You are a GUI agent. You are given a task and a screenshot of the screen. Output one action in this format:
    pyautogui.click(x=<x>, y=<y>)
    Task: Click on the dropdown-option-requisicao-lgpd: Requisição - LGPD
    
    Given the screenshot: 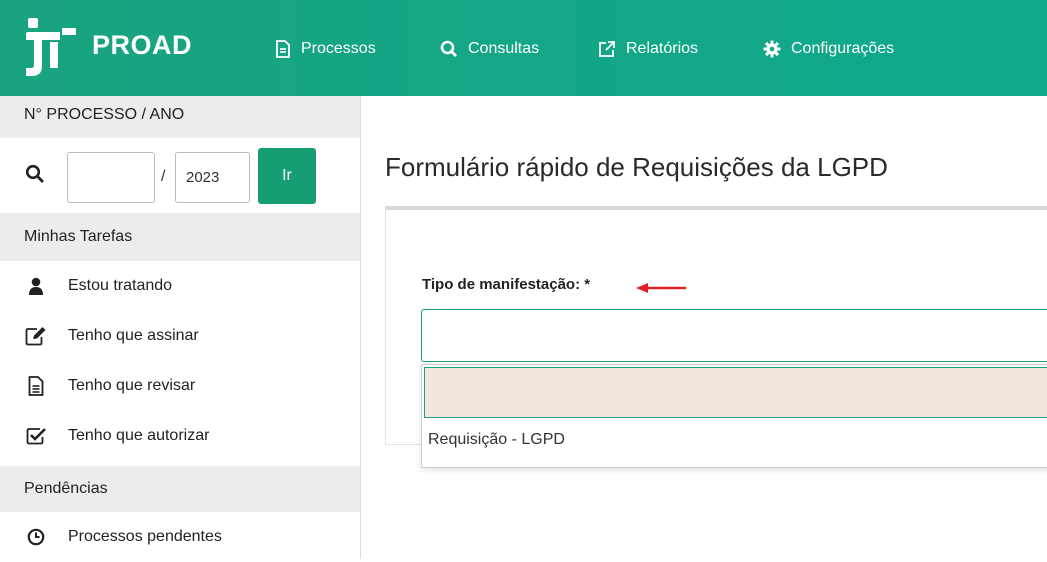 What is the action you would take?
    pyautogui.click(x=496, y=440)
    